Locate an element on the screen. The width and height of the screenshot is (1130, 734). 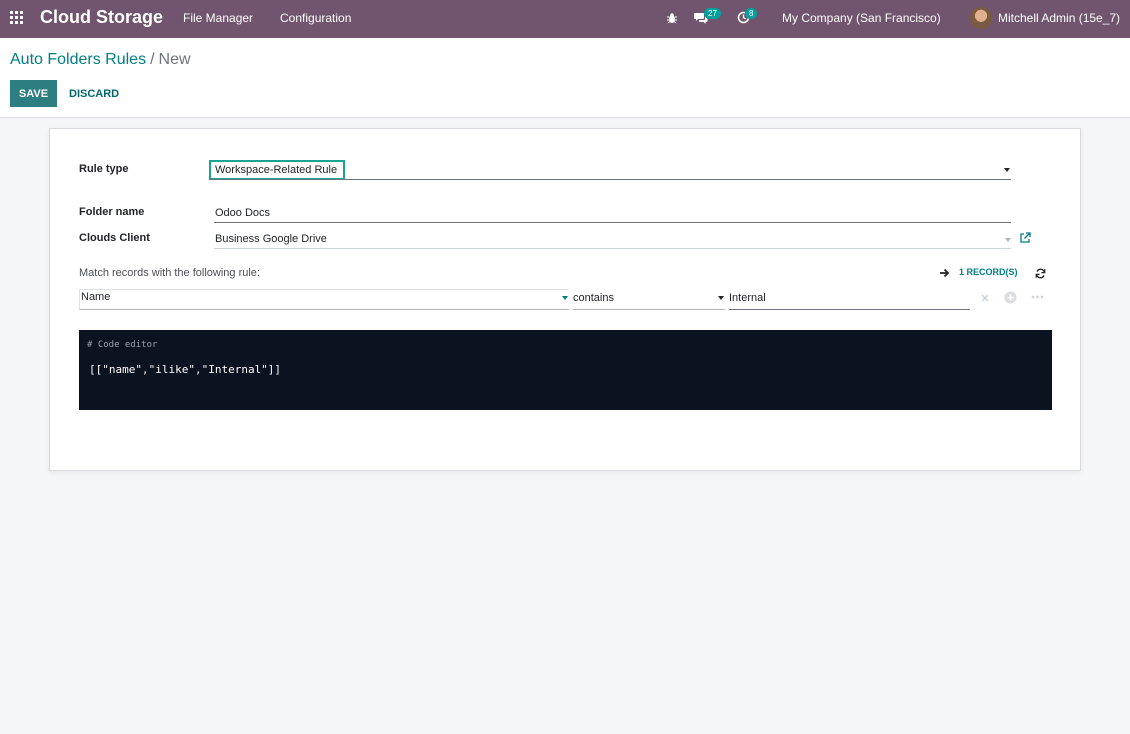
rule-type-value: Workspace-Related Rule is located at coordinates (276, 170).